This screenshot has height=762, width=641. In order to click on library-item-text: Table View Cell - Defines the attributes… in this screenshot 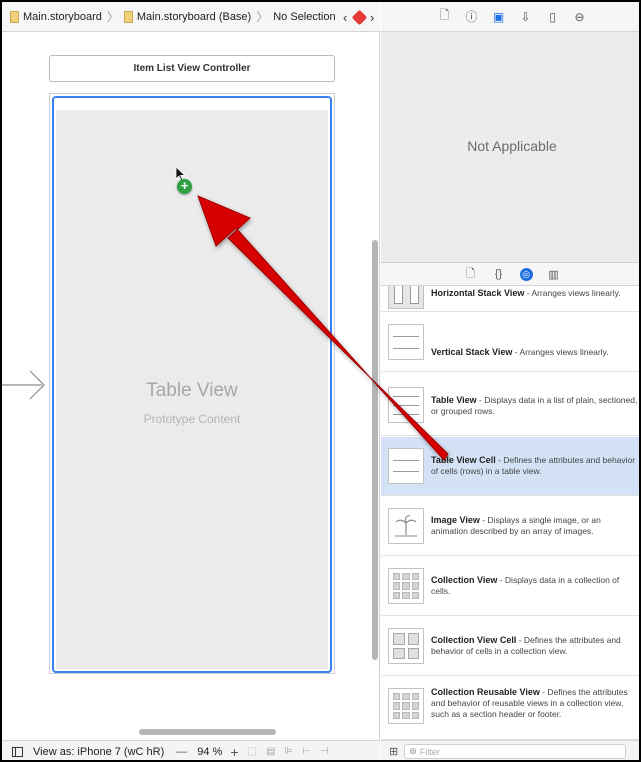, I will do `click(535, 466)`.